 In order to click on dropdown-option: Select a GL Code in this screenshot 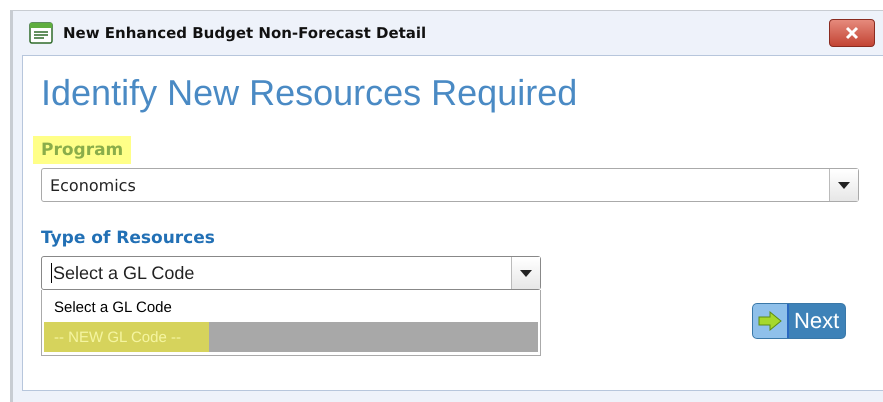, I will do `click(291, 307)`.